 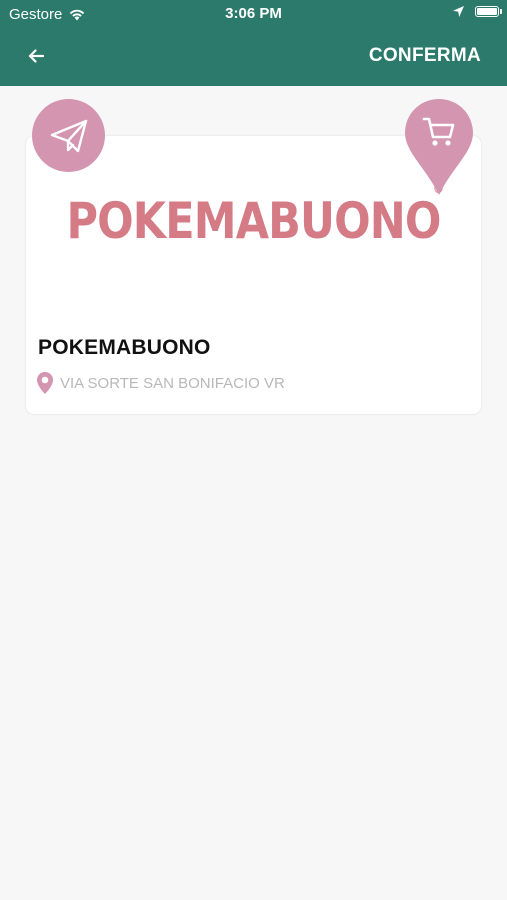 I want to click on status-right, so click(x=477, y=11).